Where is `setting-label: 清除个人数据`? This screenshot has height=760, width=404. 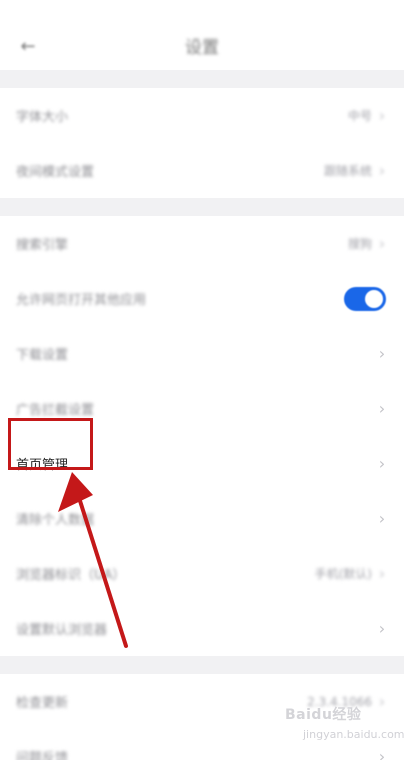 setting-label: 清除个人数据 is located at coordinates (55, 520).